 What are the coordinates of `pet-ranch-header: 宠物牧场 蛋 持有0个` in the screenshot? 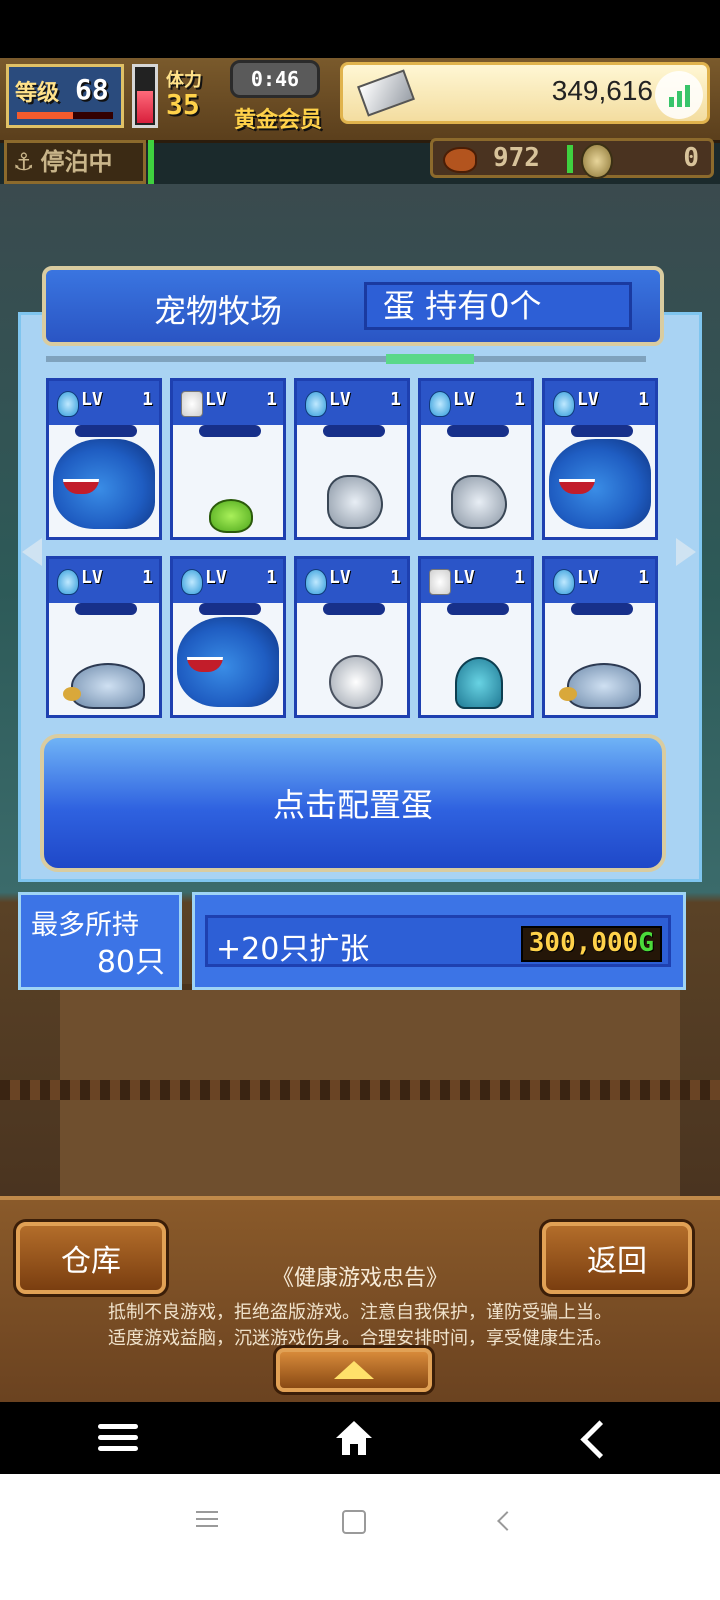 It's located at (353, 306).